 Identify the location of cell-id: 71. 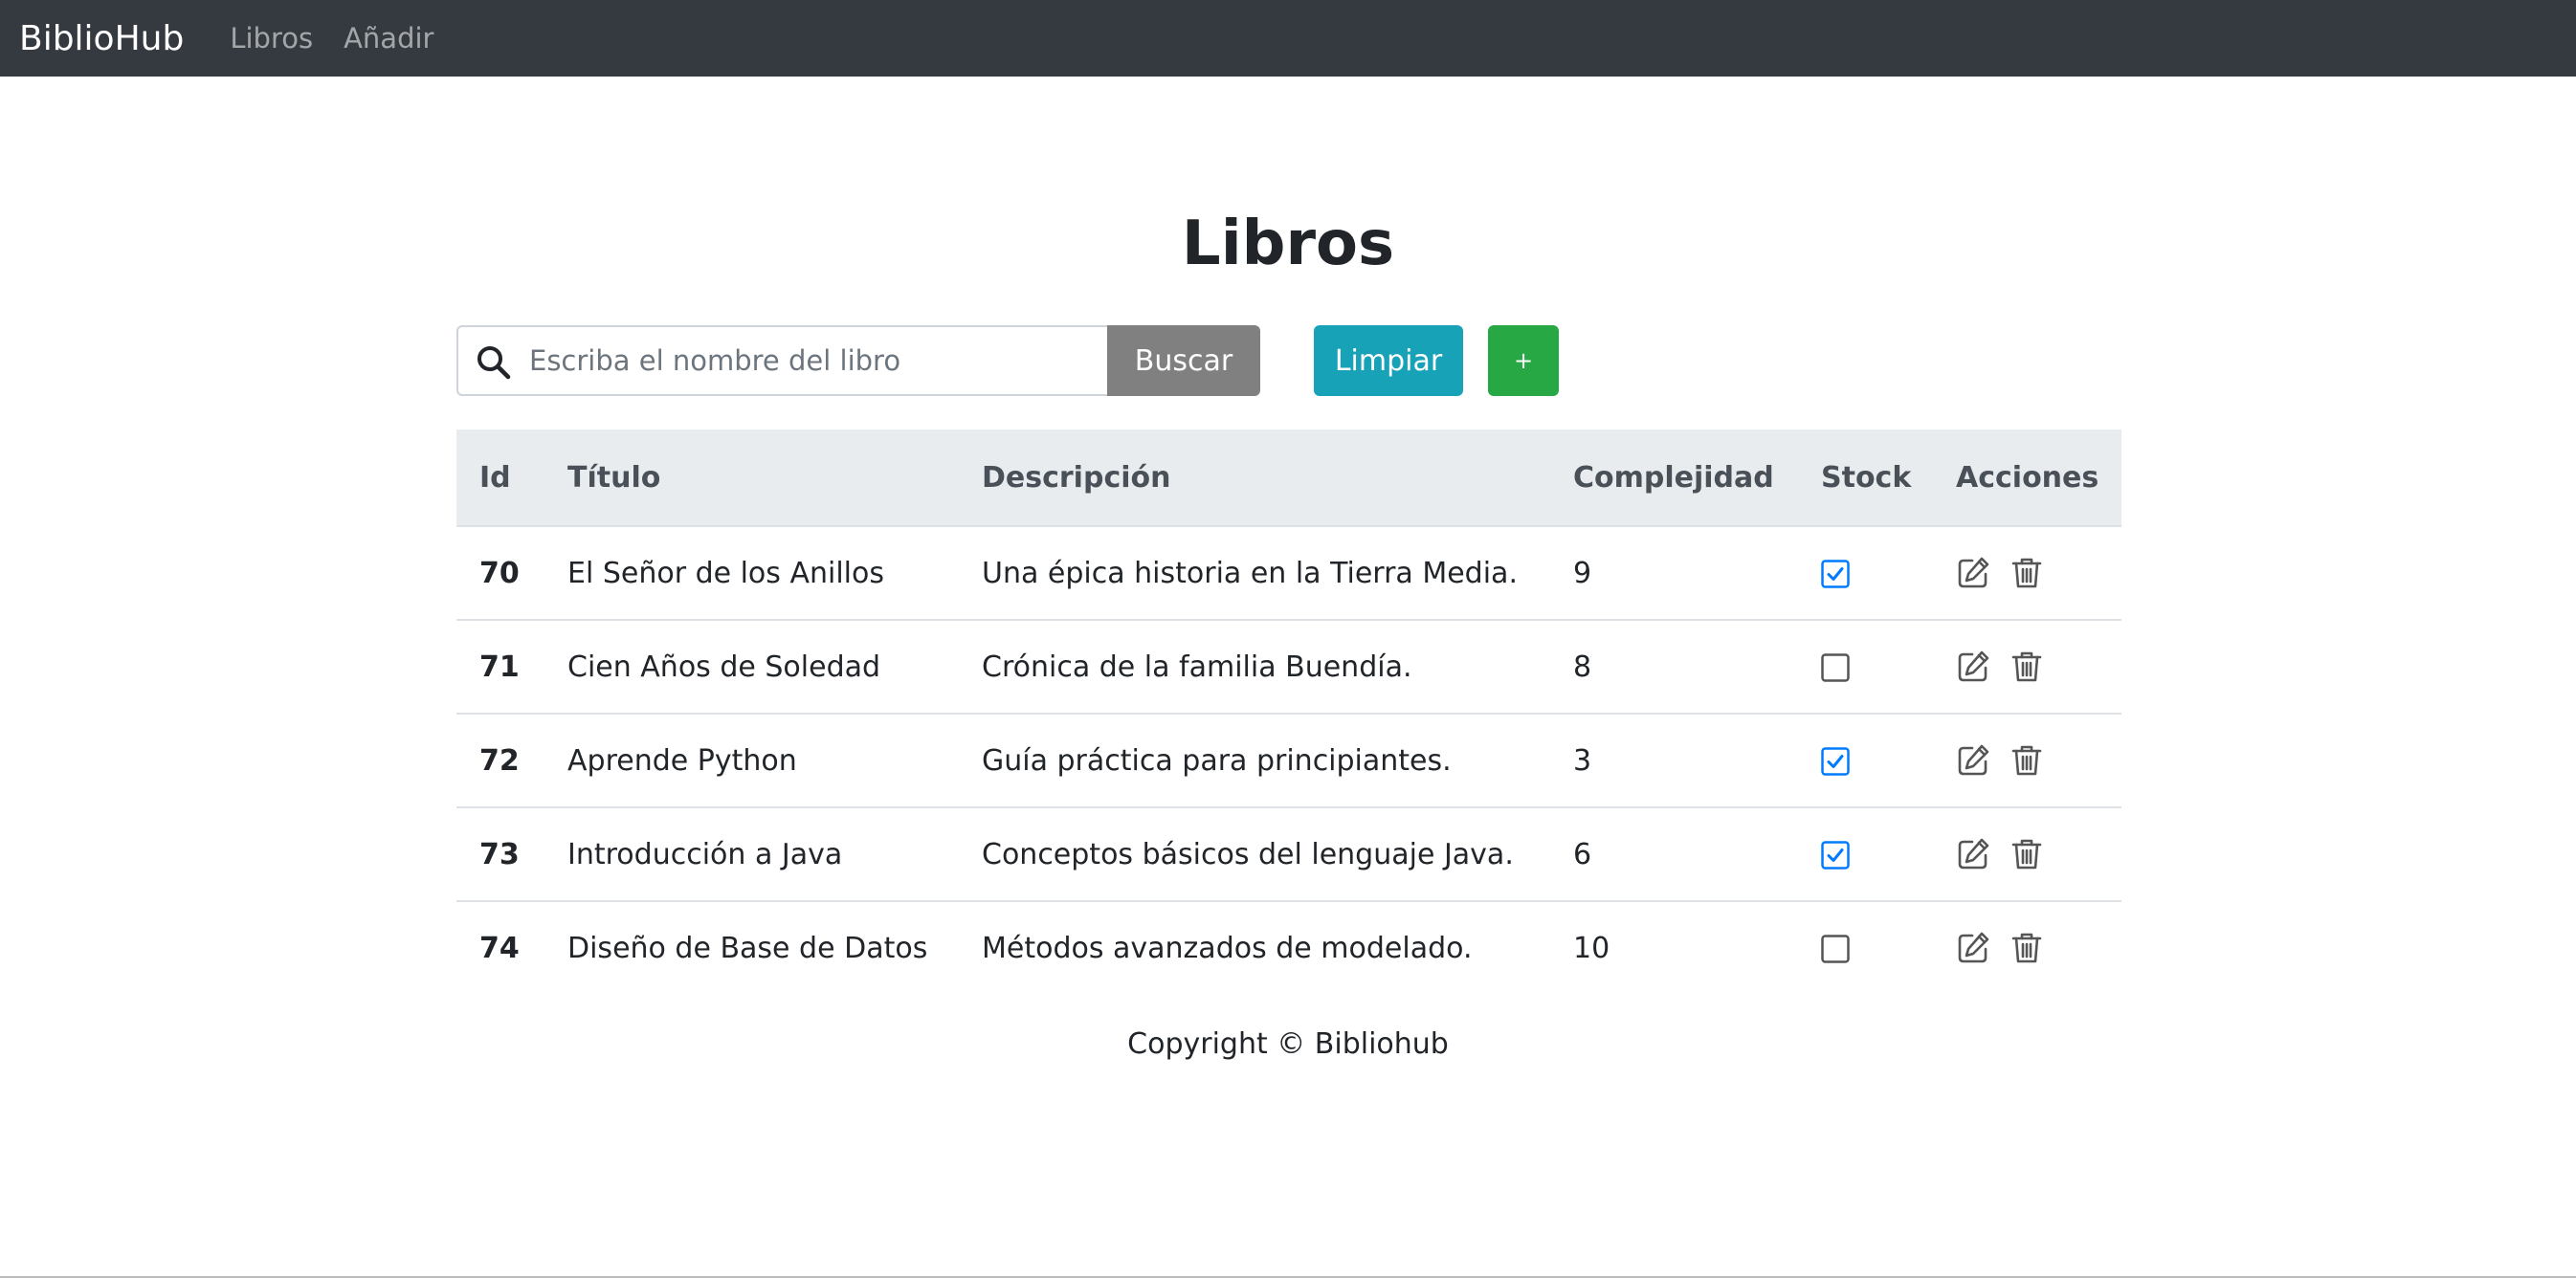
(500, 666).